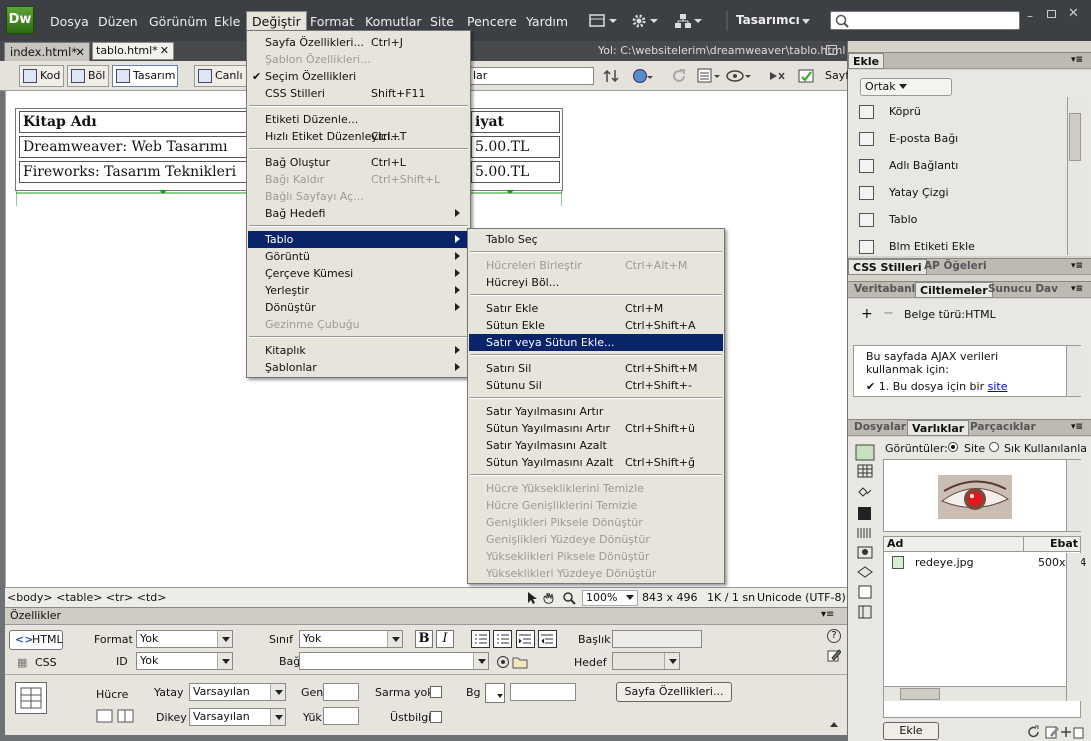 Image resolution: width=1091 pixels, height=741 pixels. What do you see at coordinates (679, 76) in the screenshot?
I see `refresh-icon` at bounding box center [679, 76].